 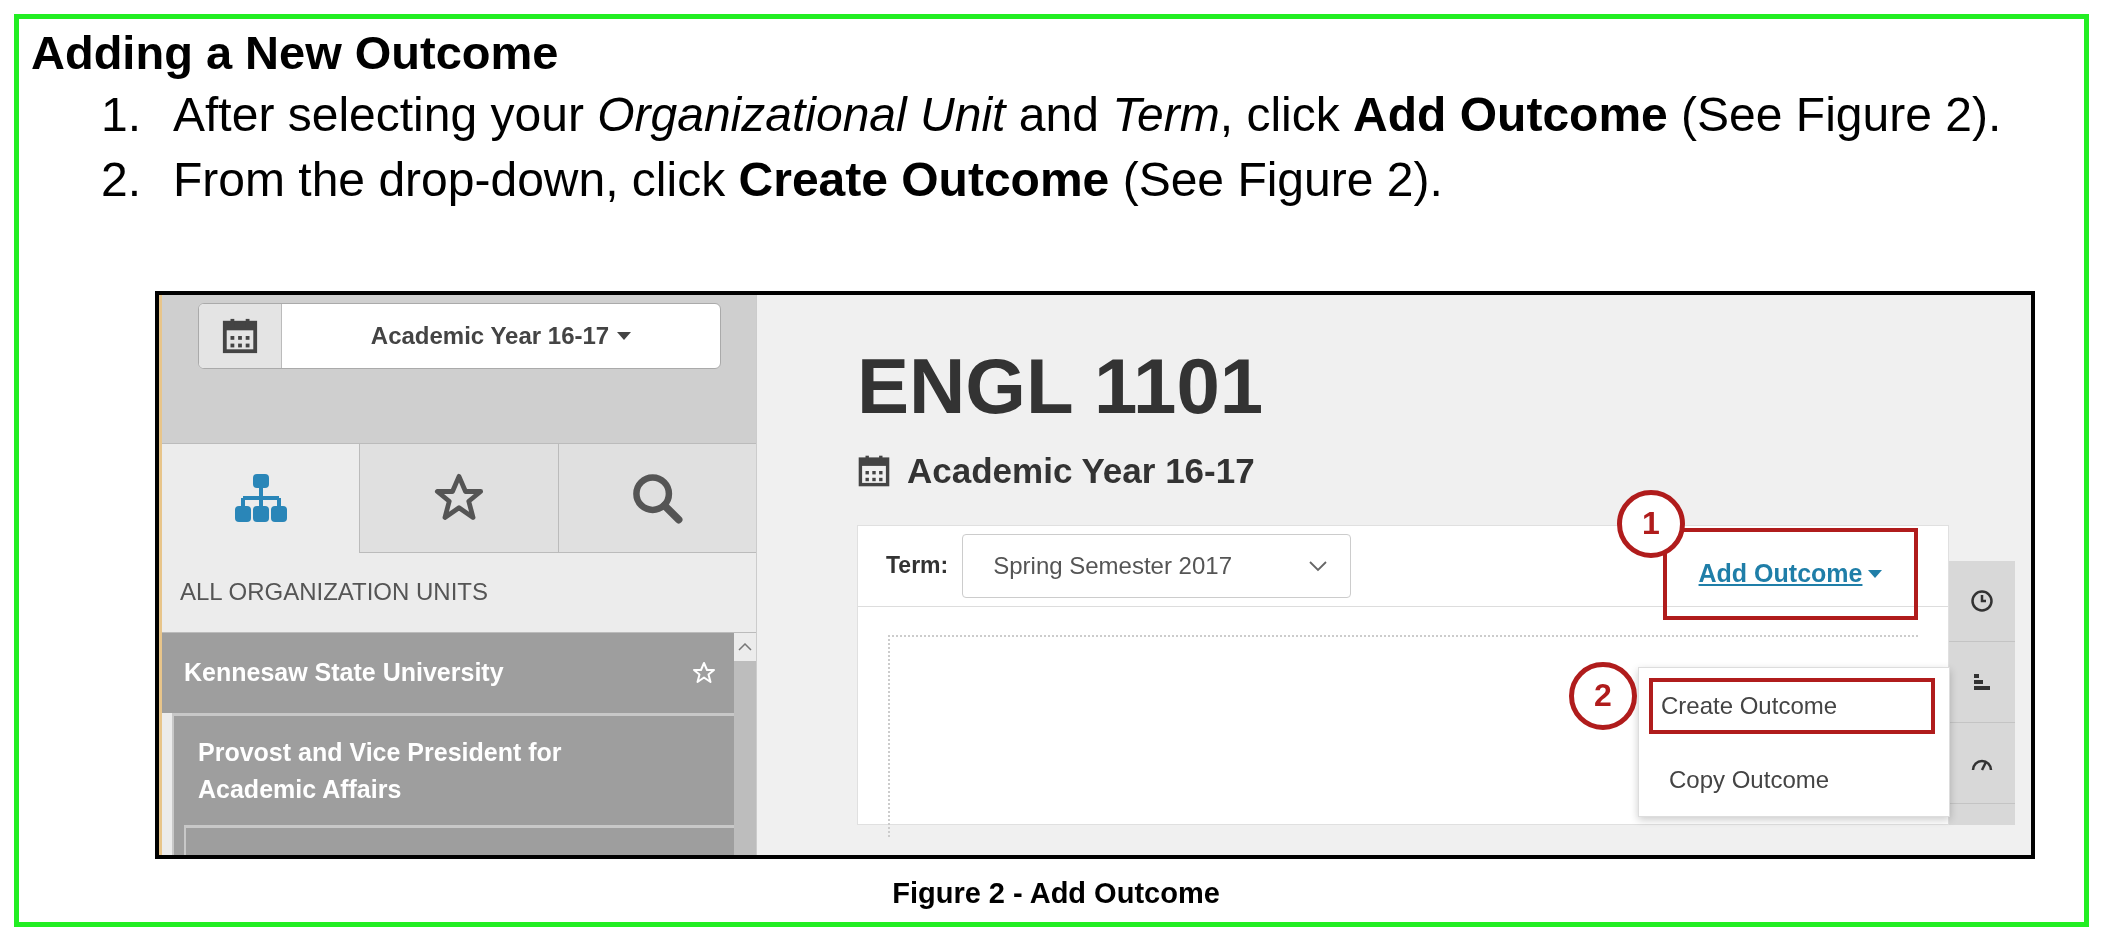 I want to click on section-heading: Adding a New Outcome, so click(x=295, y=53).